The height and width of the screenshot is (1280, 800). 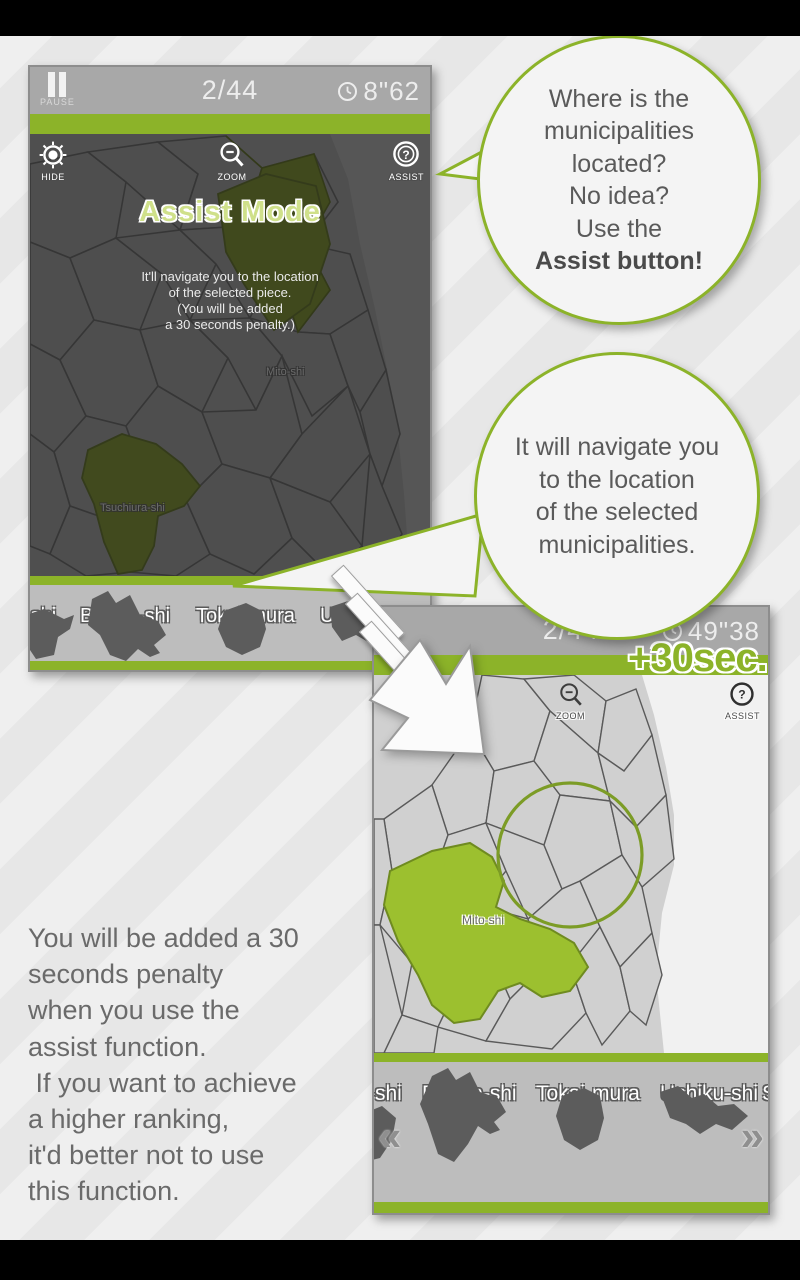 What do you see at coordinates (617, 544) in the screenshot?
I see `bubble2-line-4: municipalities.` at bounding box center [617, 544].